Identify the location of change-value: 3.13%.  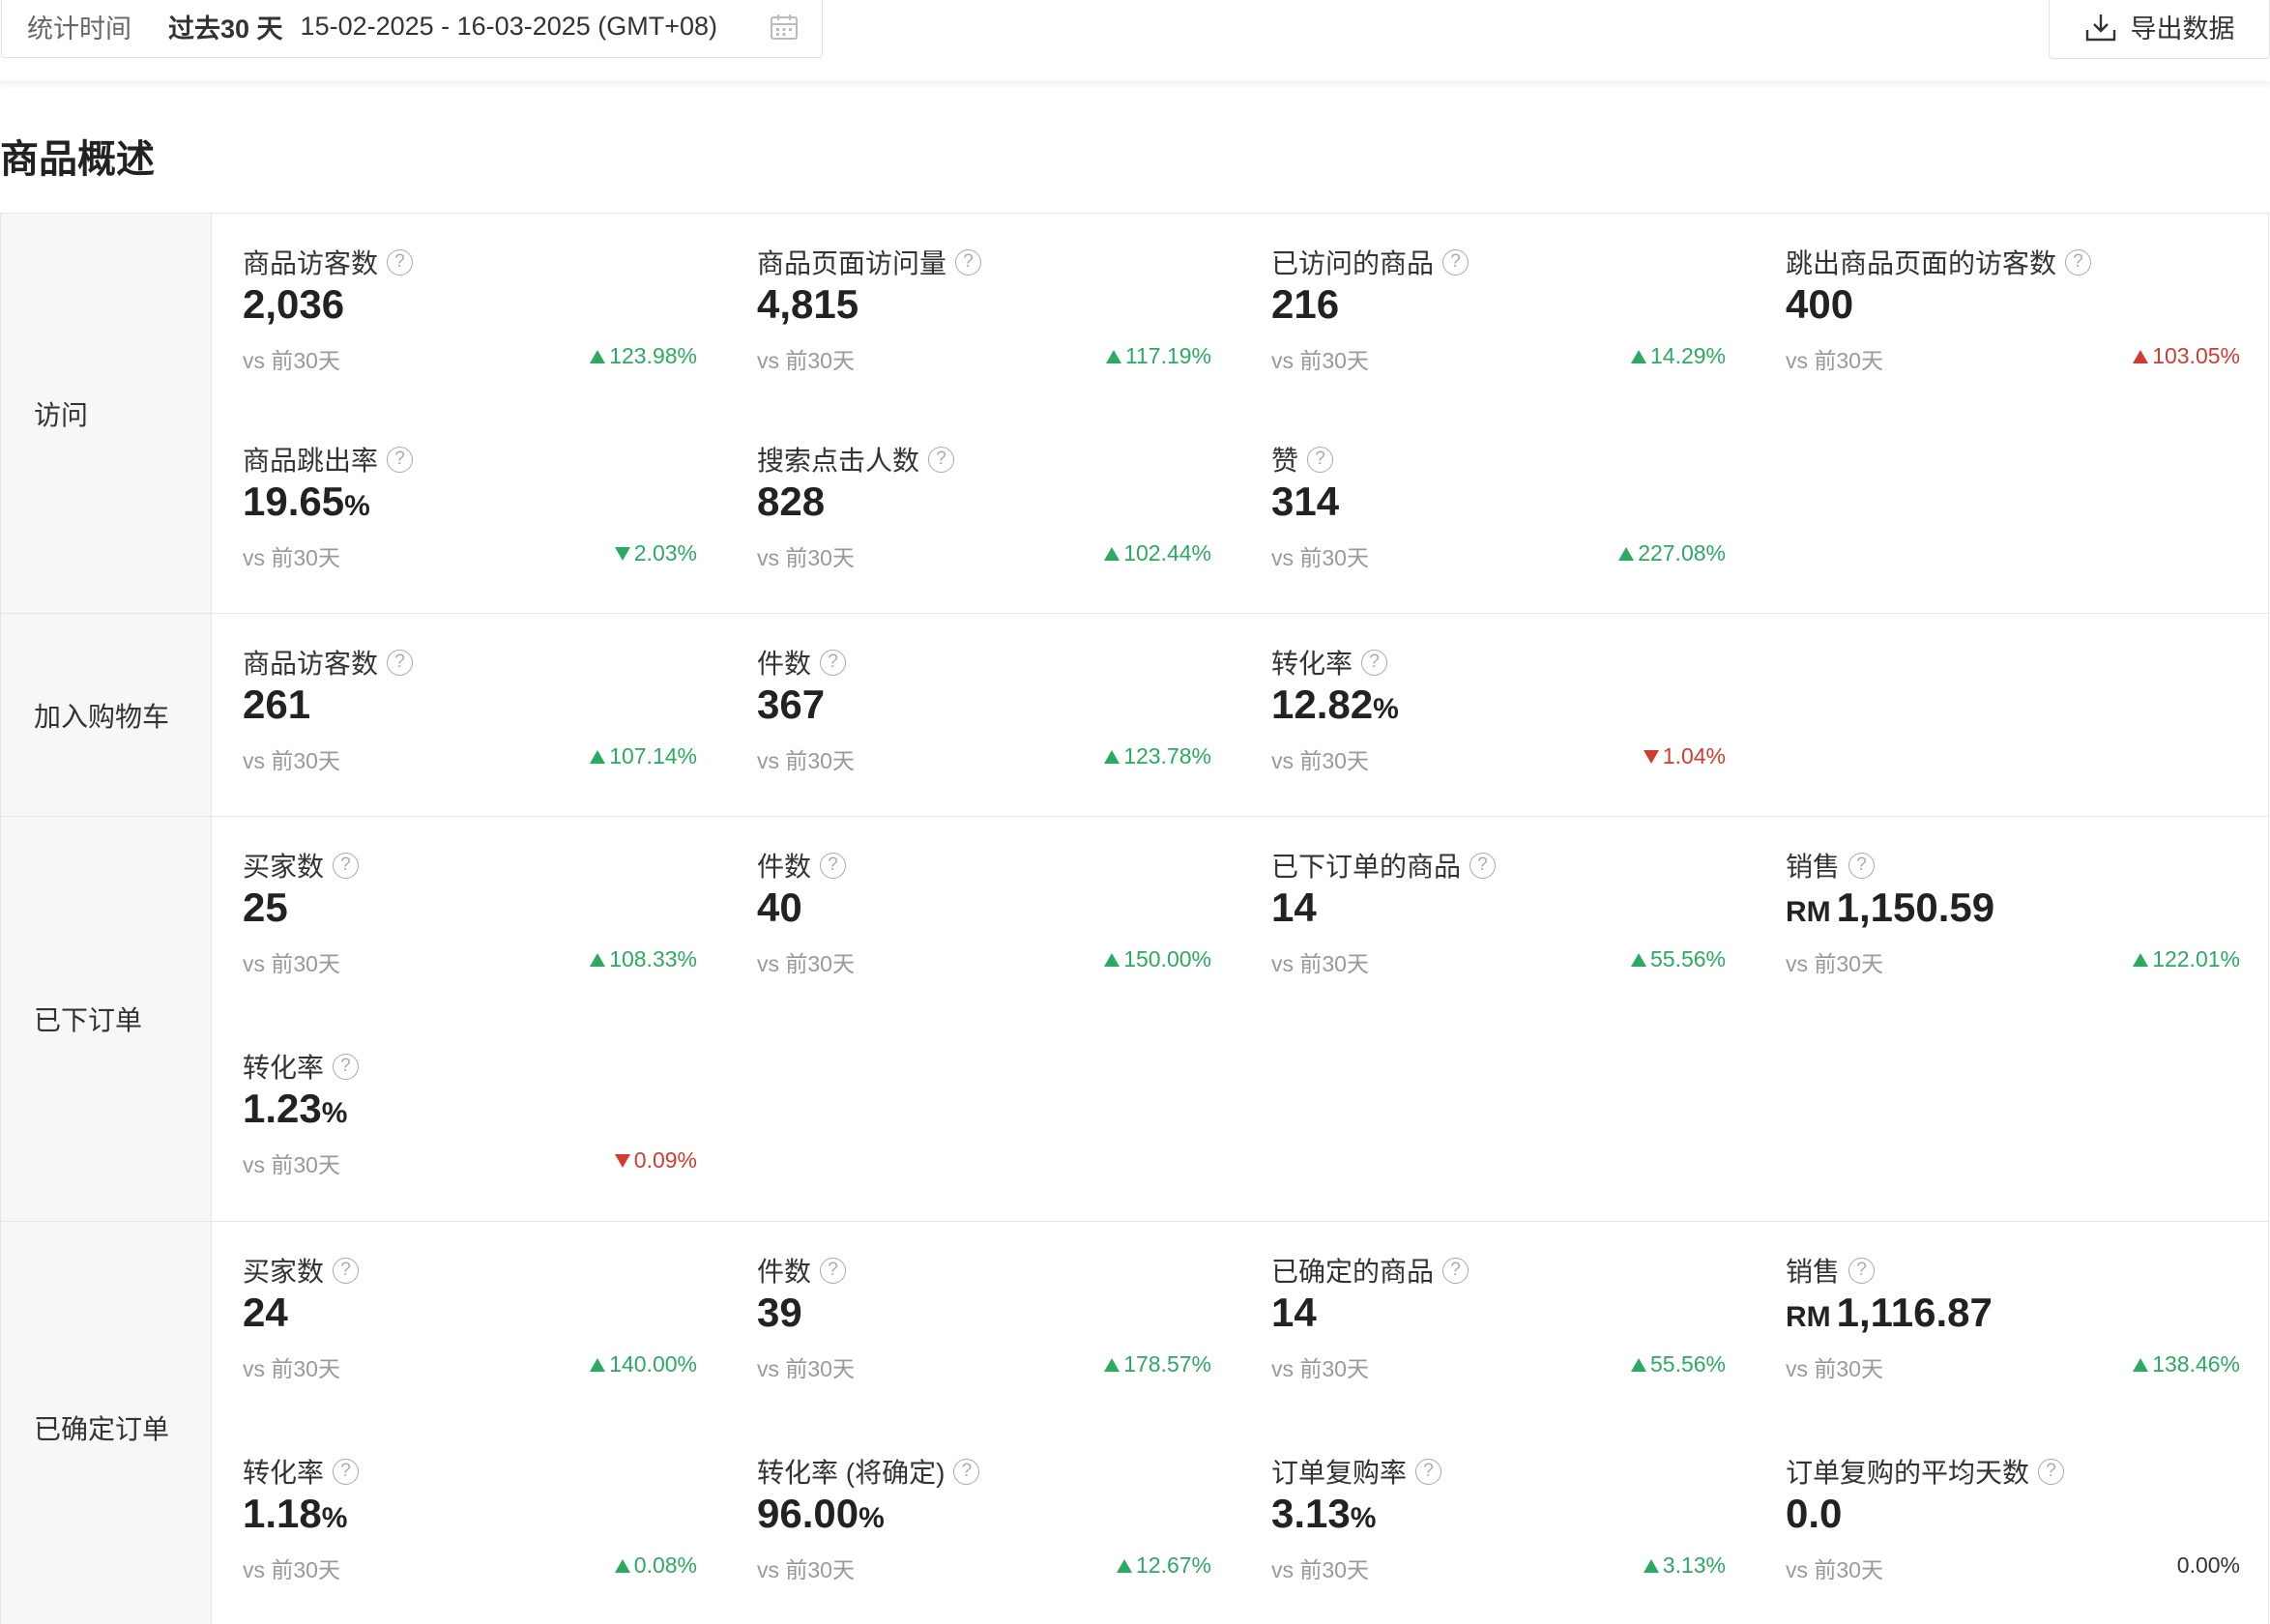
(1694, 1565).